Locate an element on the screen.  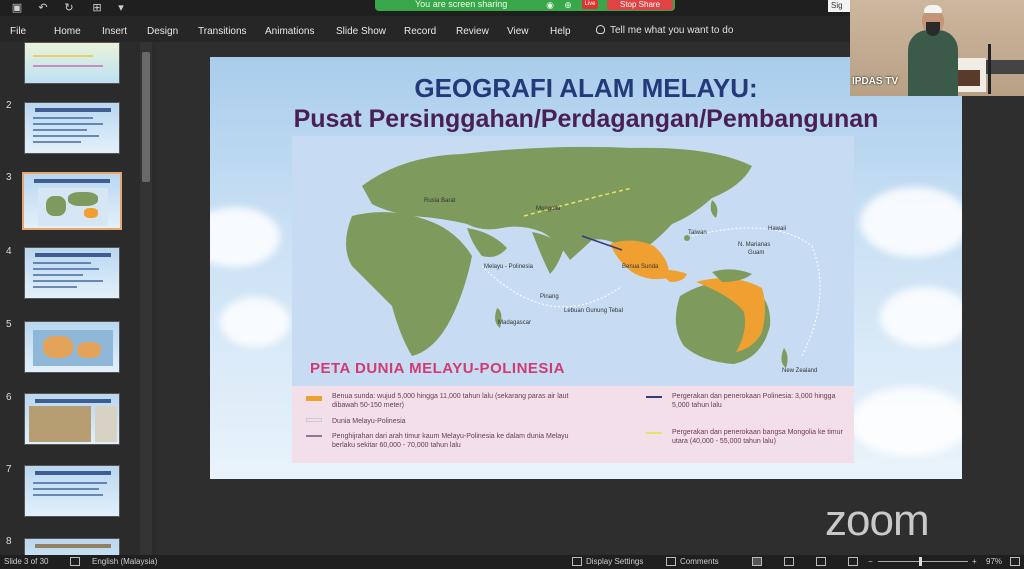
tab-animations: Animations is located at coordinates (289, 31).